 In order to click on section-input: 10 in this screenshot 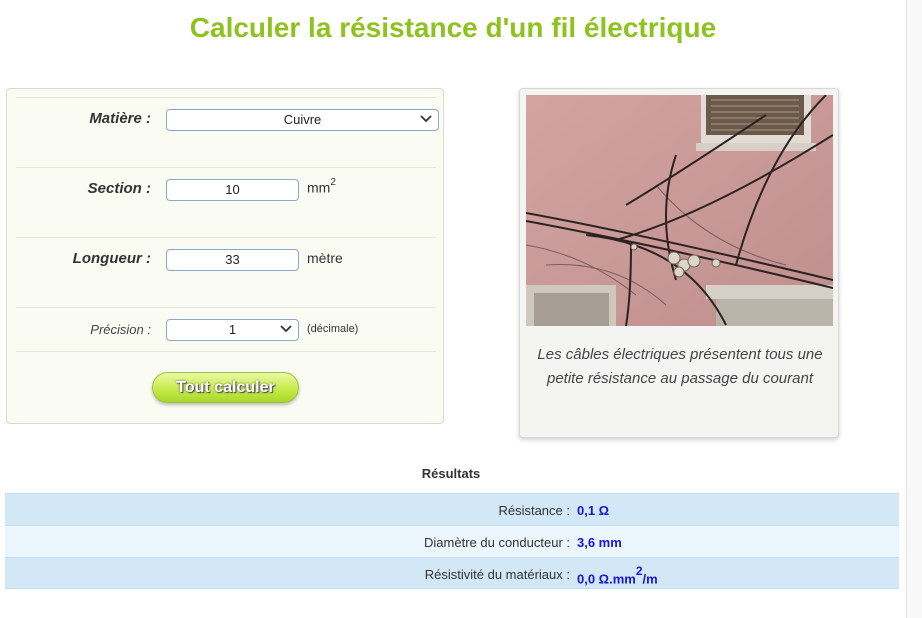, I will do `click(232, 190)`.